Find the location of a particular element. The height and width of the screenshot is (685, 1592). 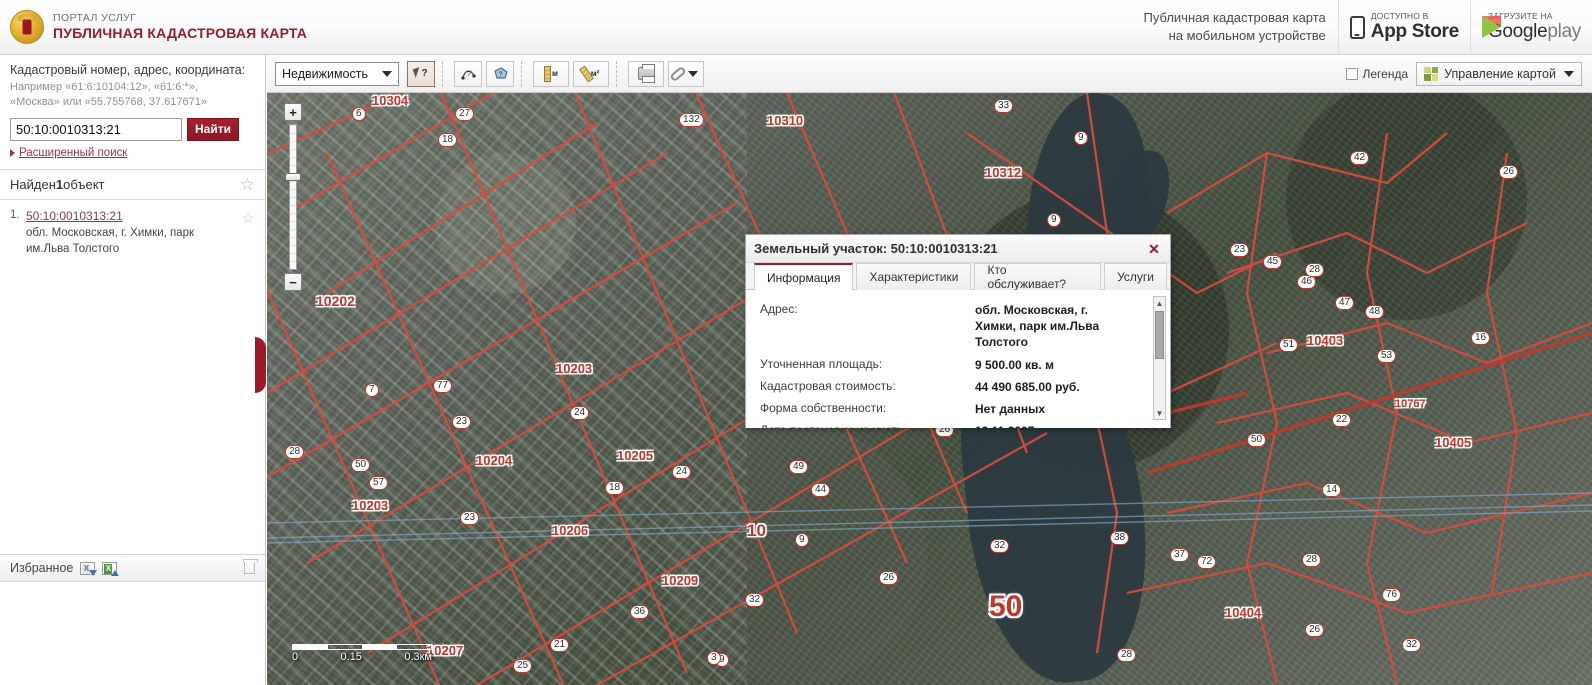

app-store-badge: Доступно в App Store is located at coordinates (1403, 27).